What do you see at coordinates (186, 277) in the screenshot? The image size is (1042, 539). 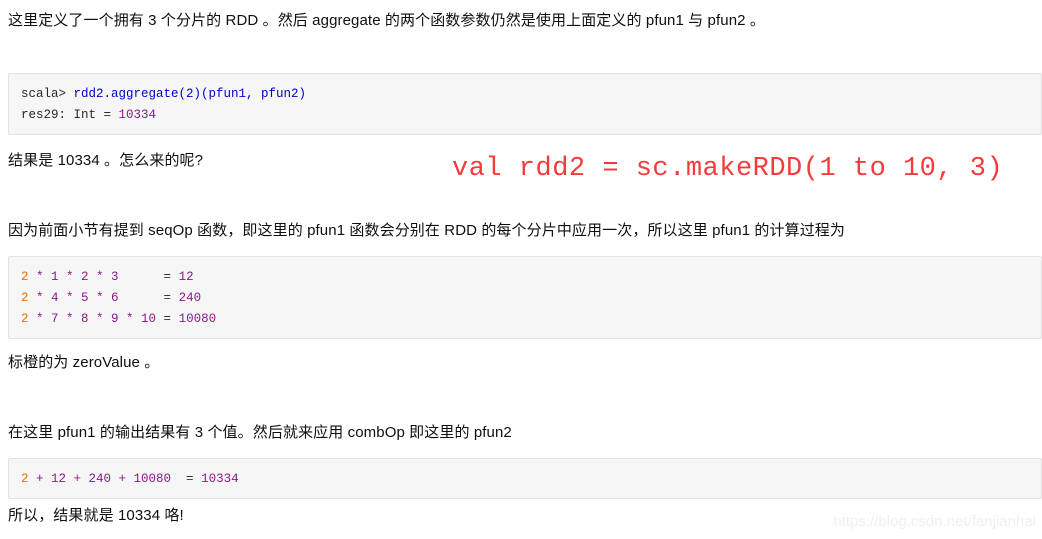 I see `partition-value: 12` at bounding box center [186, 277].